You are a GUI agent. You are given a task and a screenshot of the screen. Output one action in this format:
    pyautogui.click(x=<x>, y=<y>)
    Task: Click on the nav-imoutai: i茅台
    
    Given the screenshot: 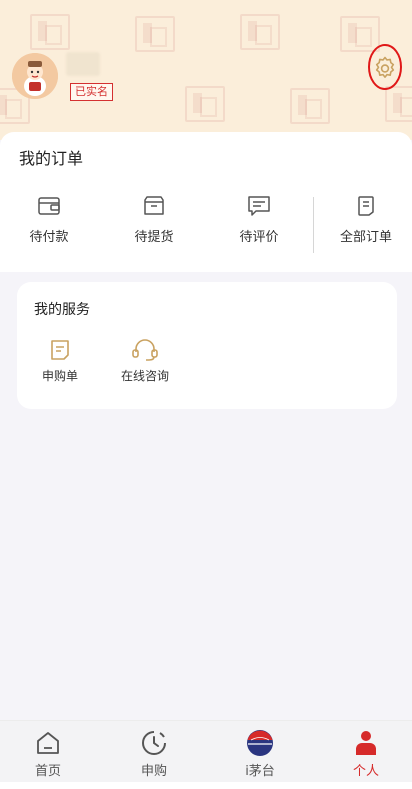 What is the action you would take?
    pyautogui.click(x=260, y=754)
    